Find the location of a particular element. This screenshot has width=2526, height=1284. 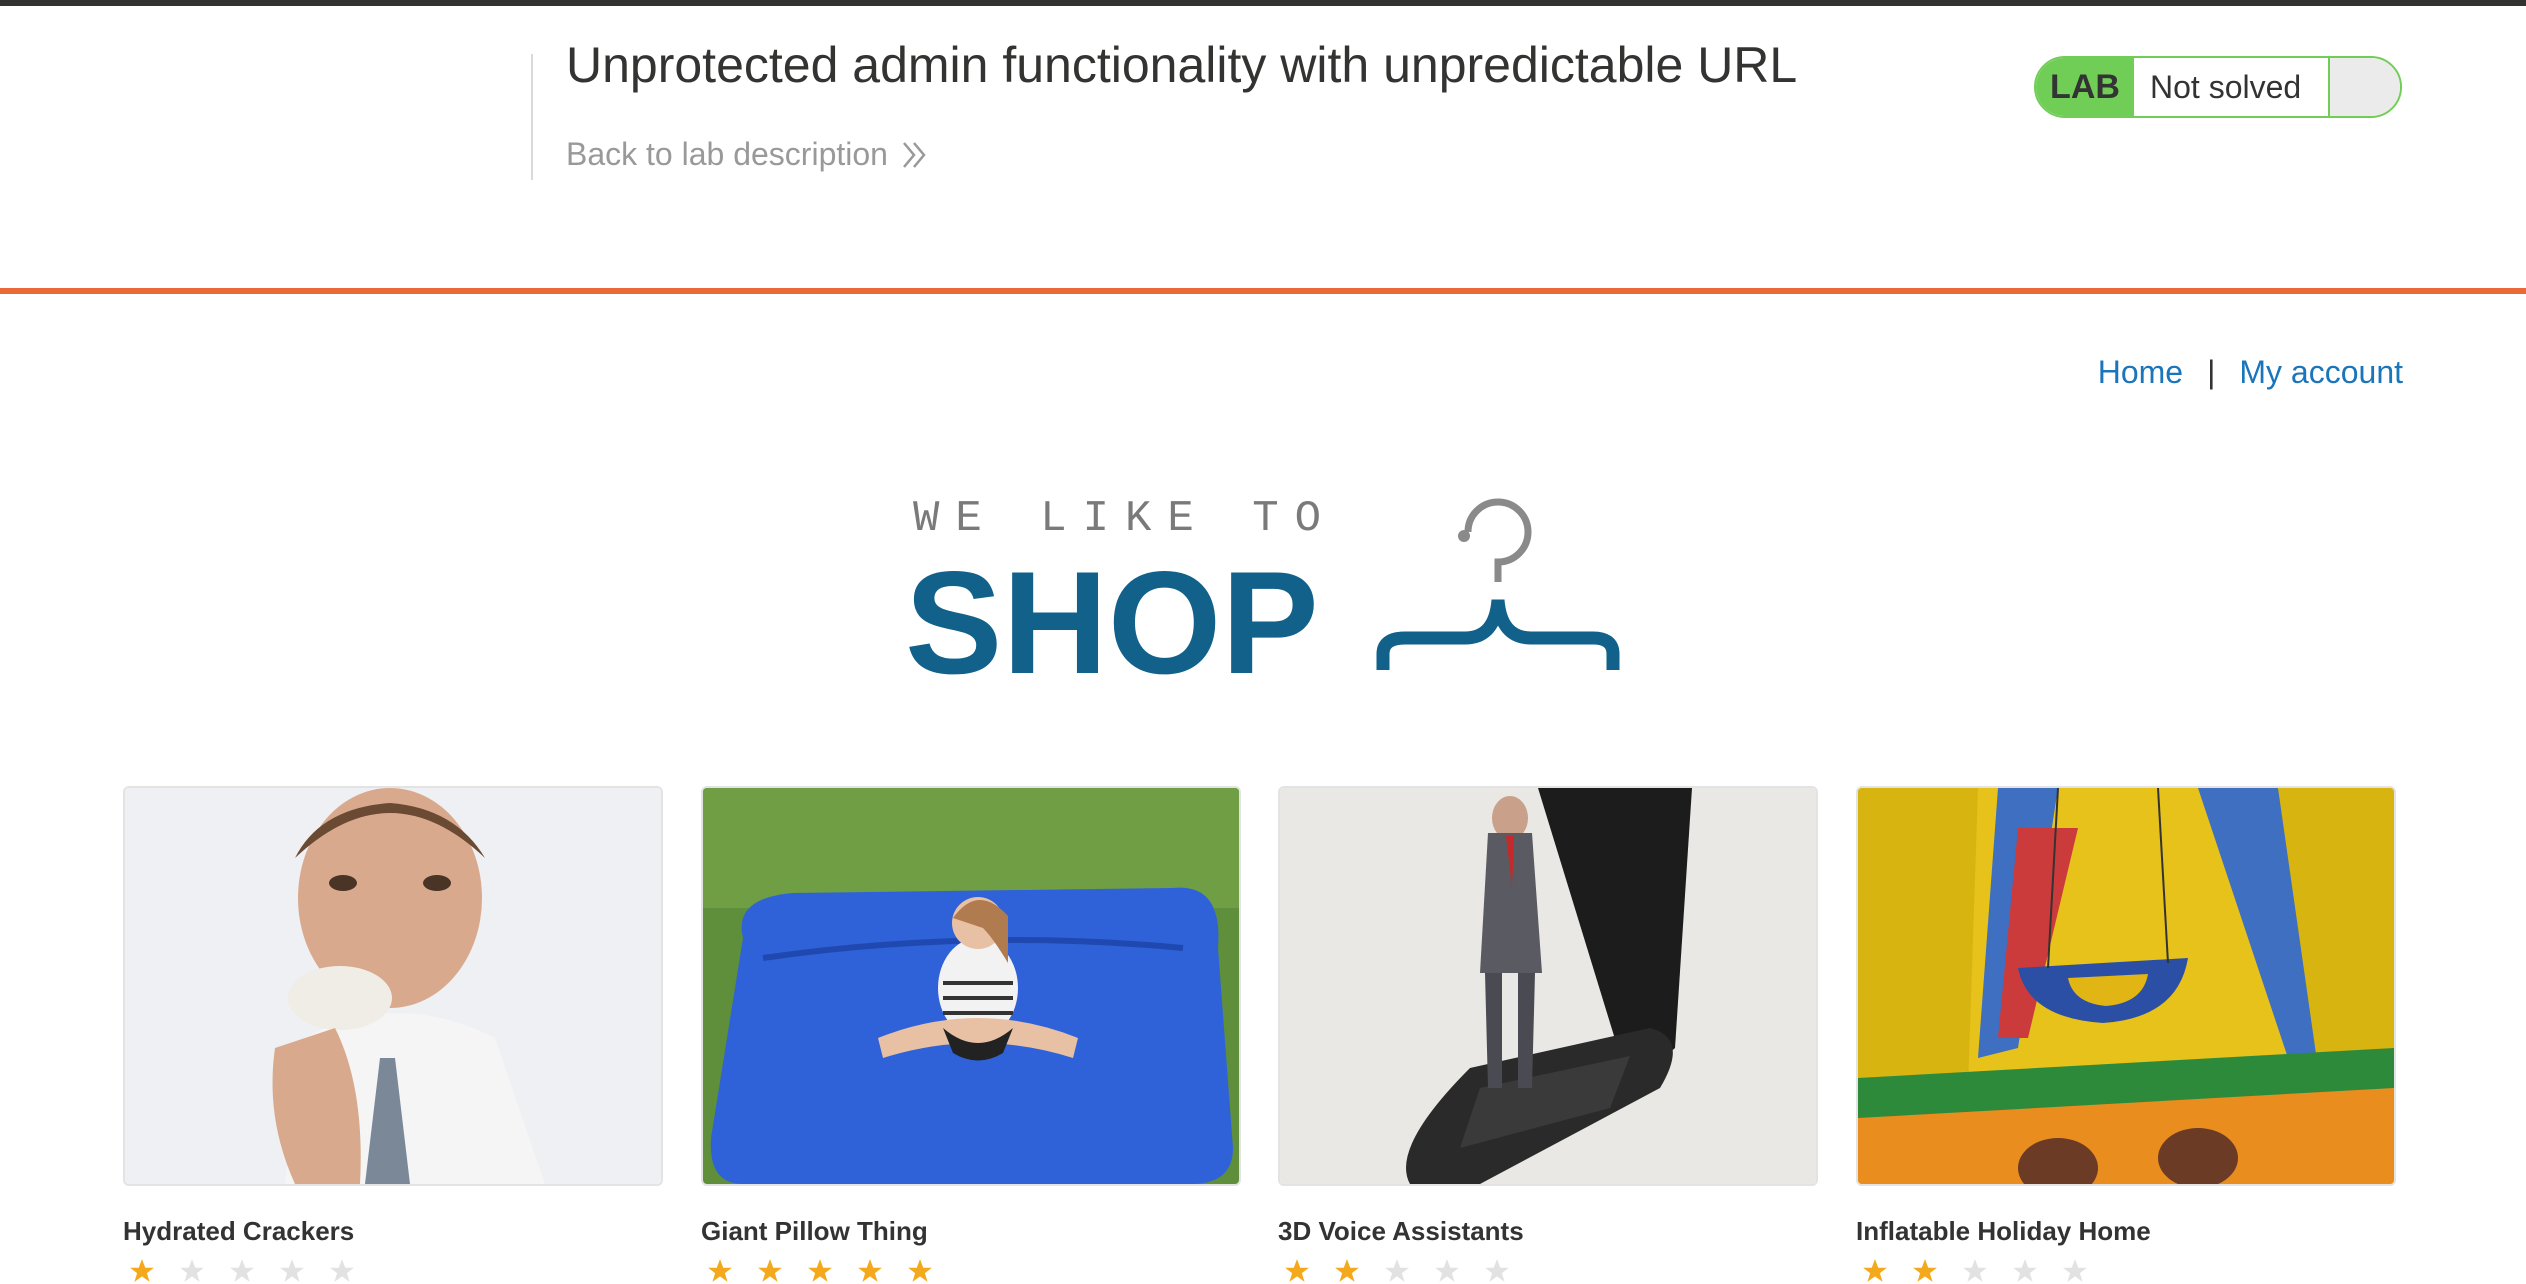

lab-status-widget: LAB Not solved is located at coordinates (2218, 87).